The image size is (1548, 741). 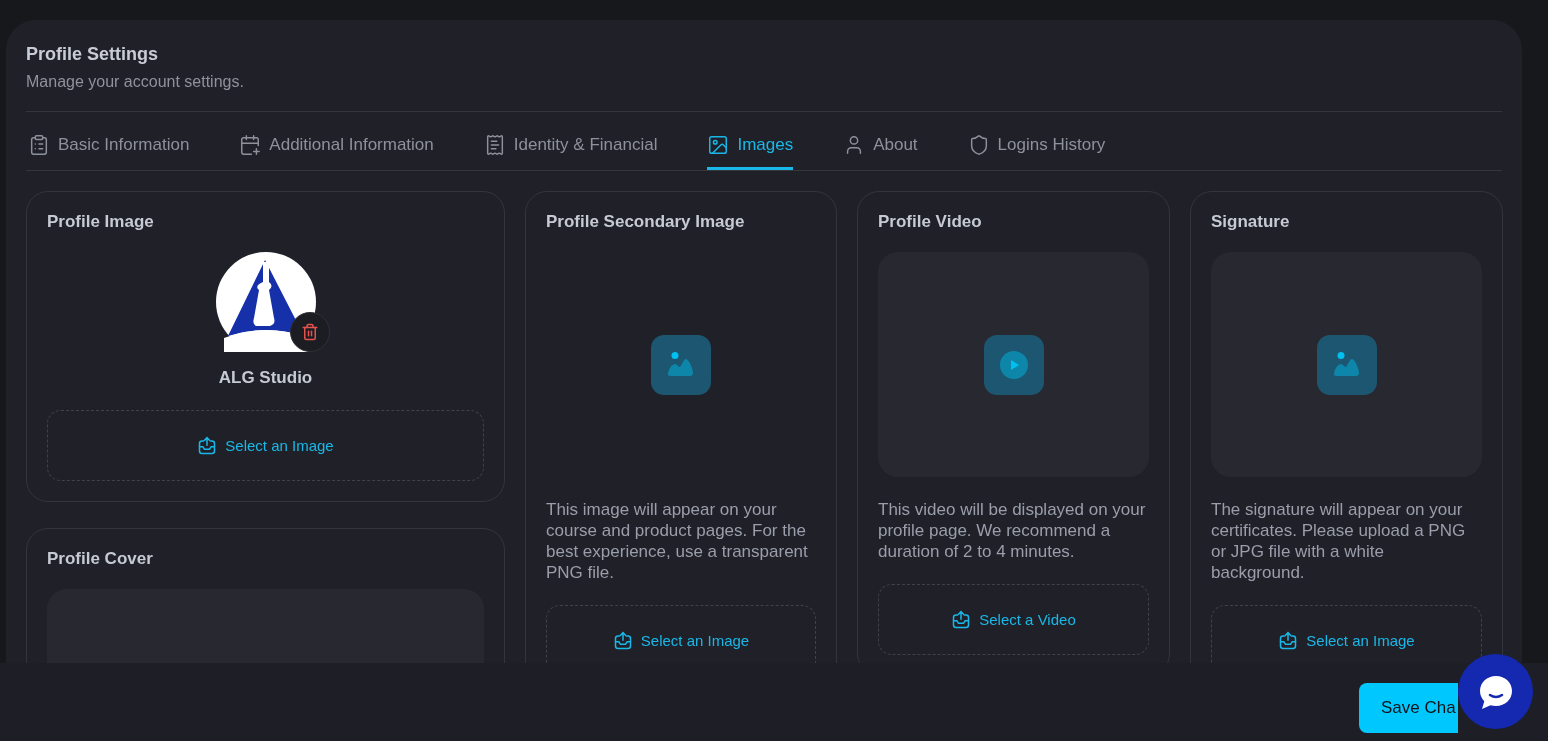 I want to click on card-title: Profile Image, so click(x=101, y=222).